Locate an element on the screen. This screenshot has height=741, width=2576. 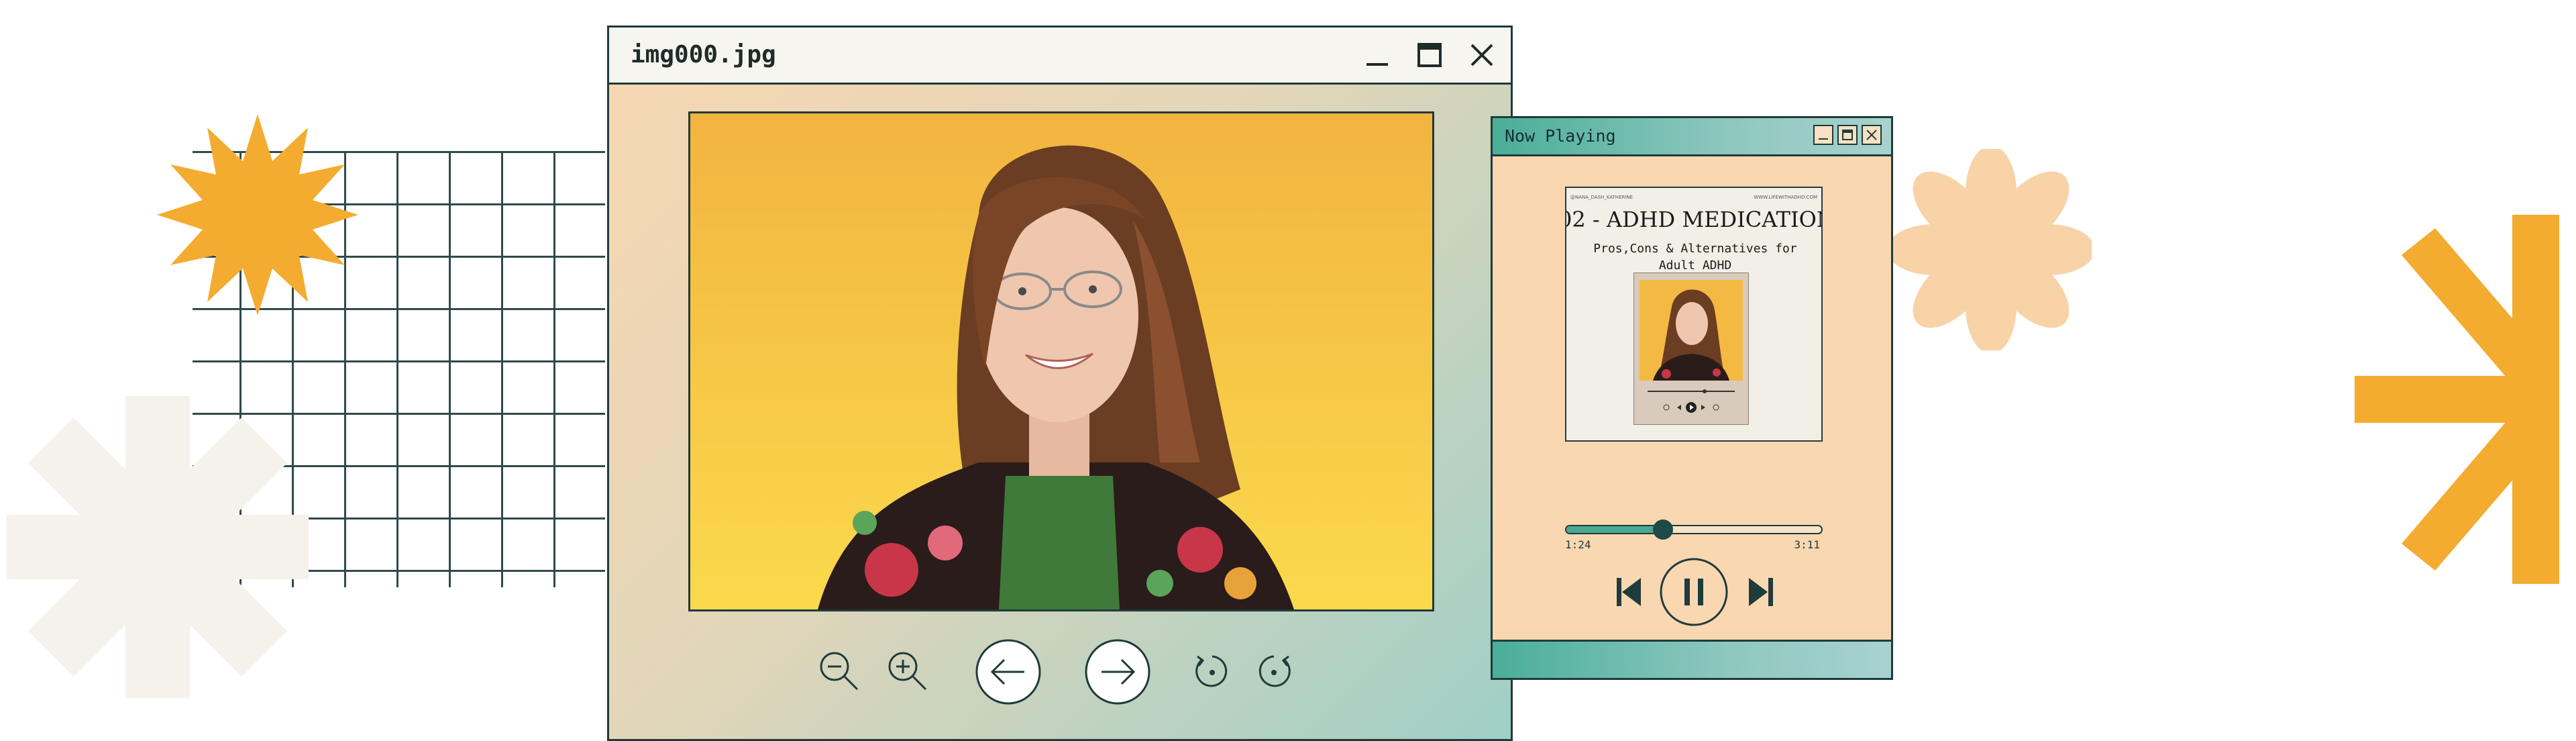
pause-icon is located at coordinates (1694, 592).